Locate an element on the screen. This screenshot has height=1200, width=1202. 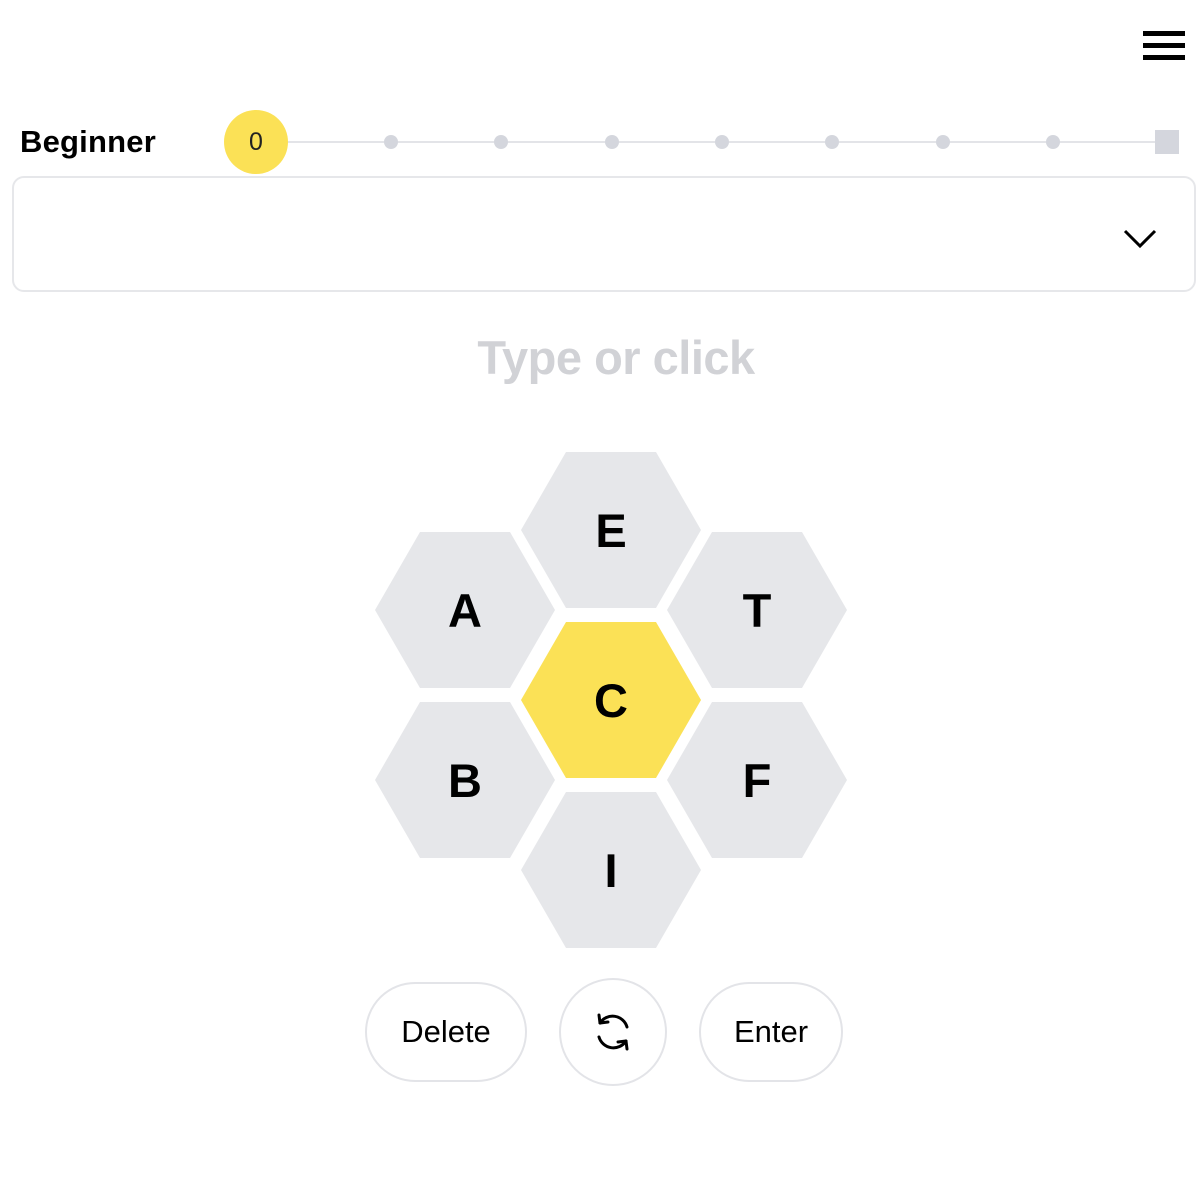
progress-bar: 0 is located at coordinates (704, 142).